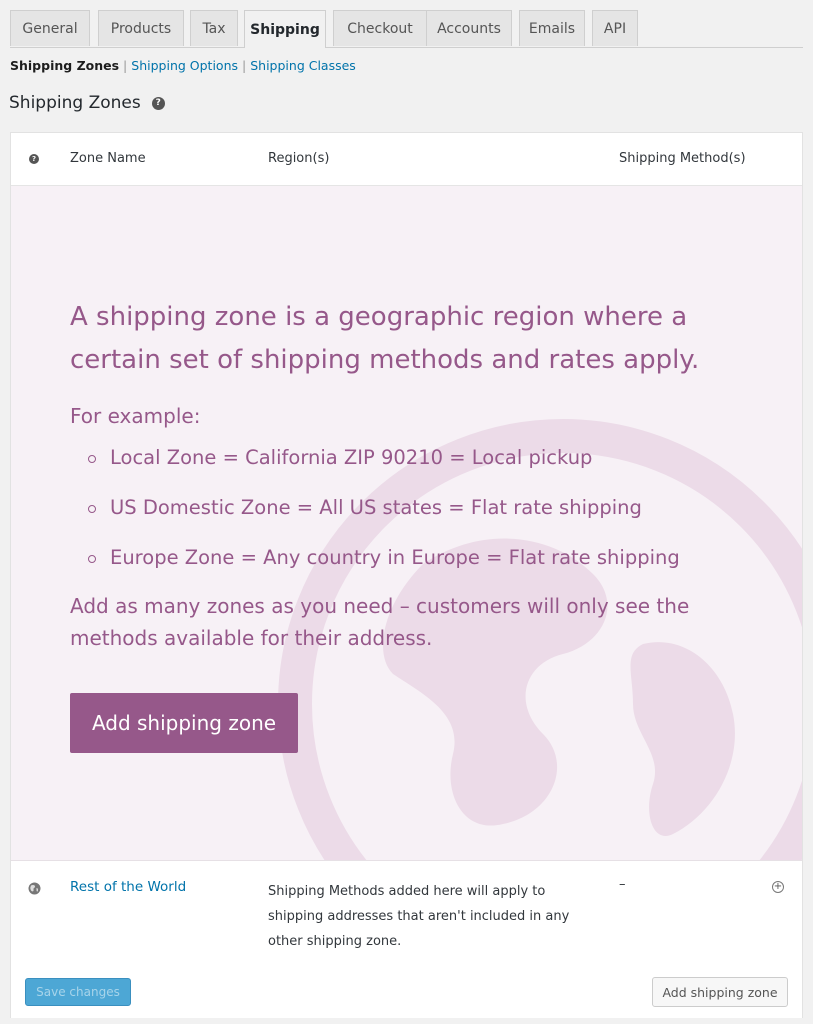 The image size is (813, 1024). I want to click on tab-tax: Tax, so click(214, 28).